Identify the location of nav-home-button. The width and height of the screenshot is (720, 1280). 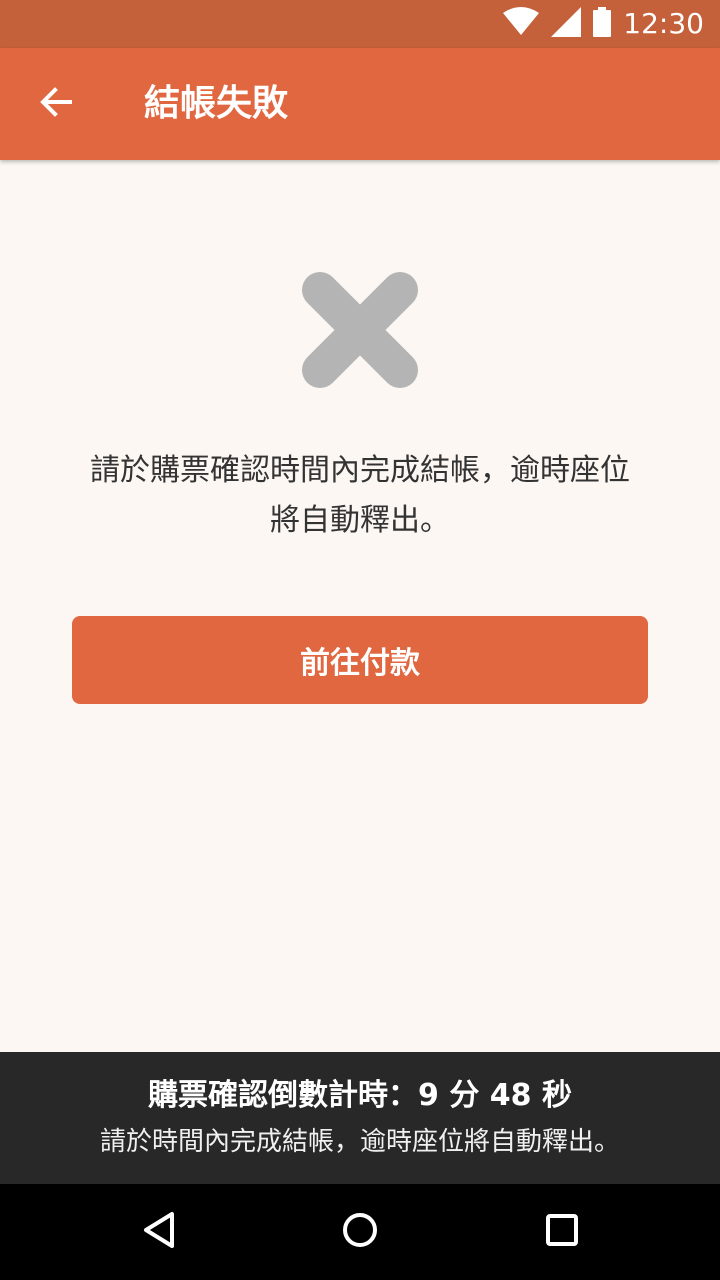
(360, 1232).